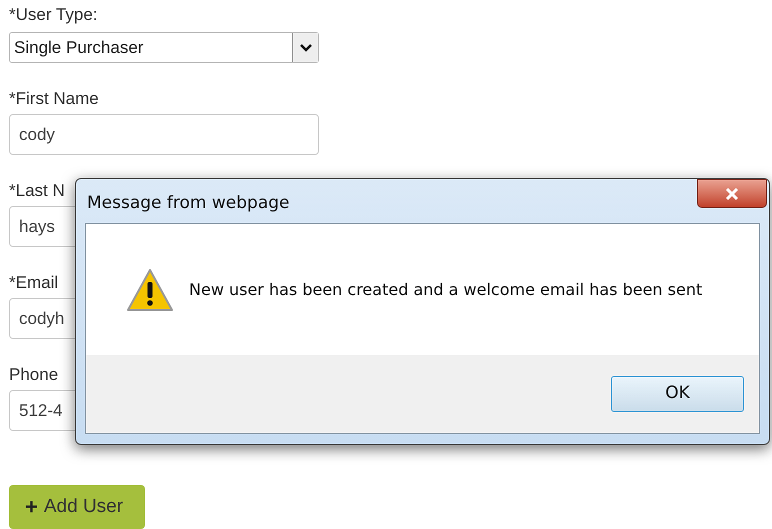 This screenshot has width=772, height=529. What do you see at coordinates (54, 99) in the screenshot?
I see `field-label: *First Name` at bounding box center [54, 99].